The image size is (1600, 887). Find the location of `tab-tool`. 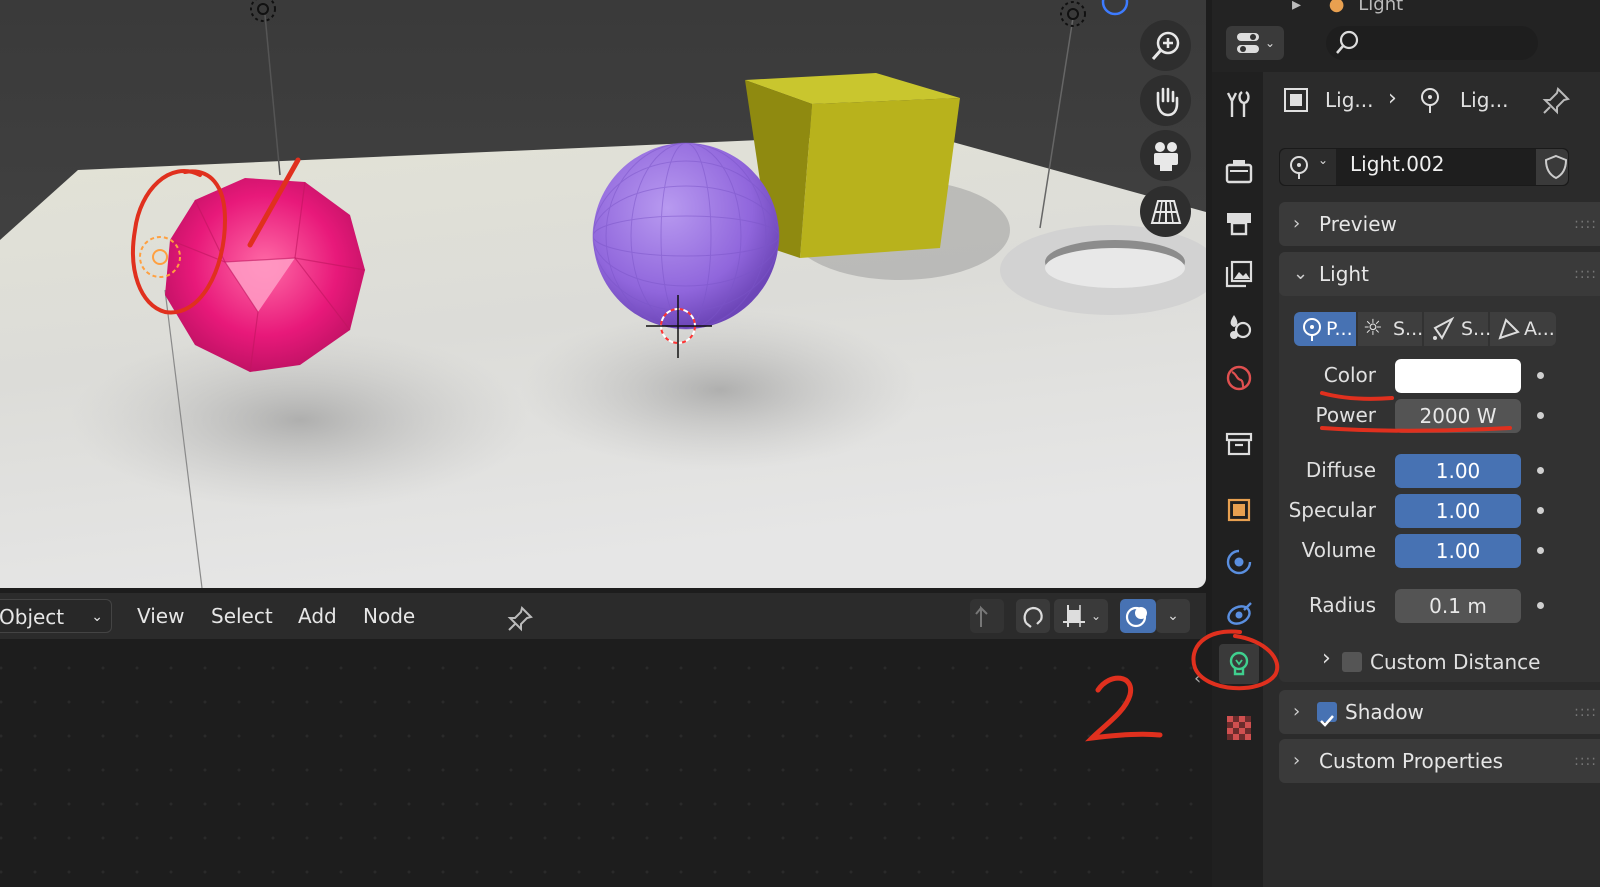

tab-tool is located at coordinates (1239, 104).